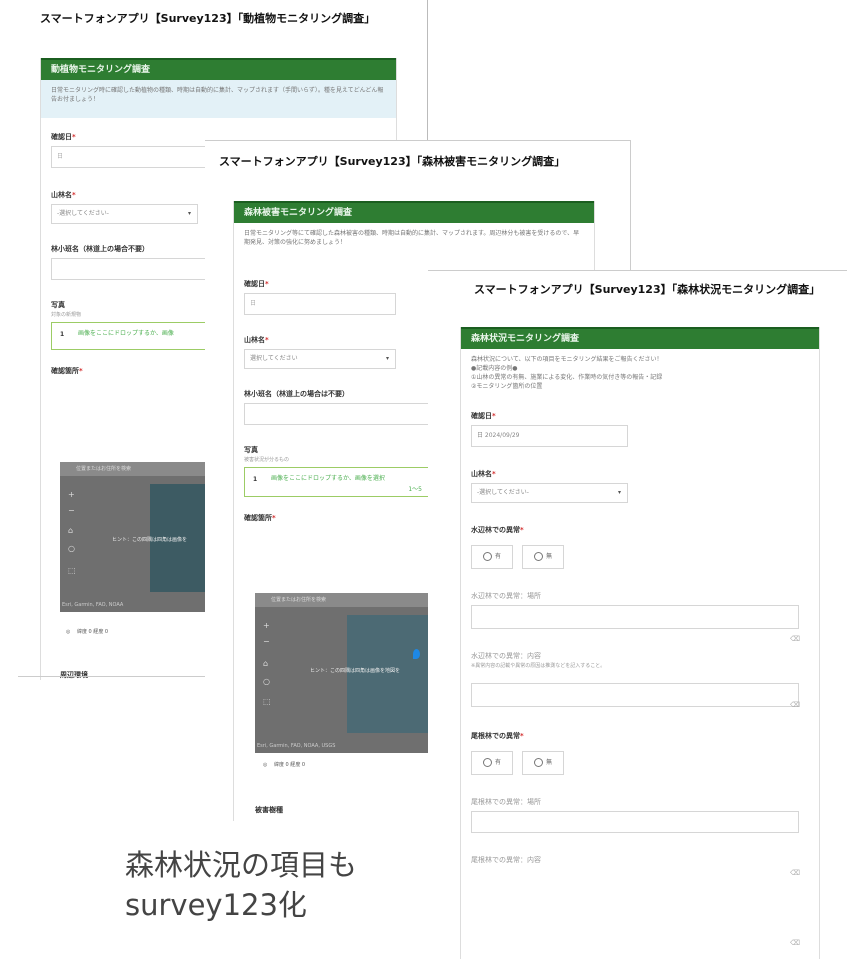 This screenshot has height=959, width=847. What do you see at coordinates (497, 530) in the screenshot?
I see `riparian-anomaly-label: 水辺林での異常*` at bounding box center [497, 530].